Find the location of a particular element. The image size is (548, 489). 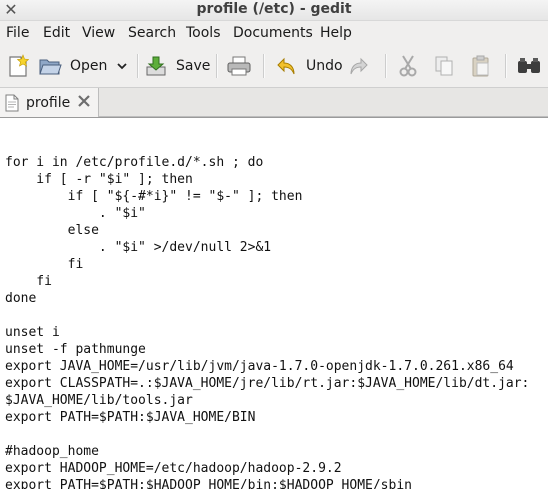

tab-profile: profile is located at coordinates (49, 102).